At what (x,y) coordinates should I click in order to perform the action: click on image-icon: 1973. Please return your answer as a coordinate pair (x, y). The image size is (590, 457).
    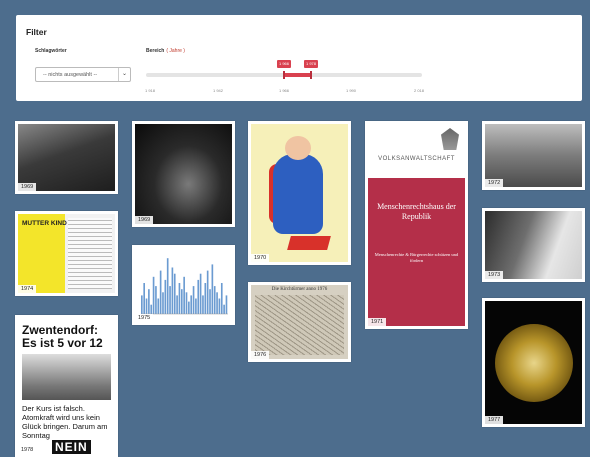
    Looking at the image, I should click on (533, 245).